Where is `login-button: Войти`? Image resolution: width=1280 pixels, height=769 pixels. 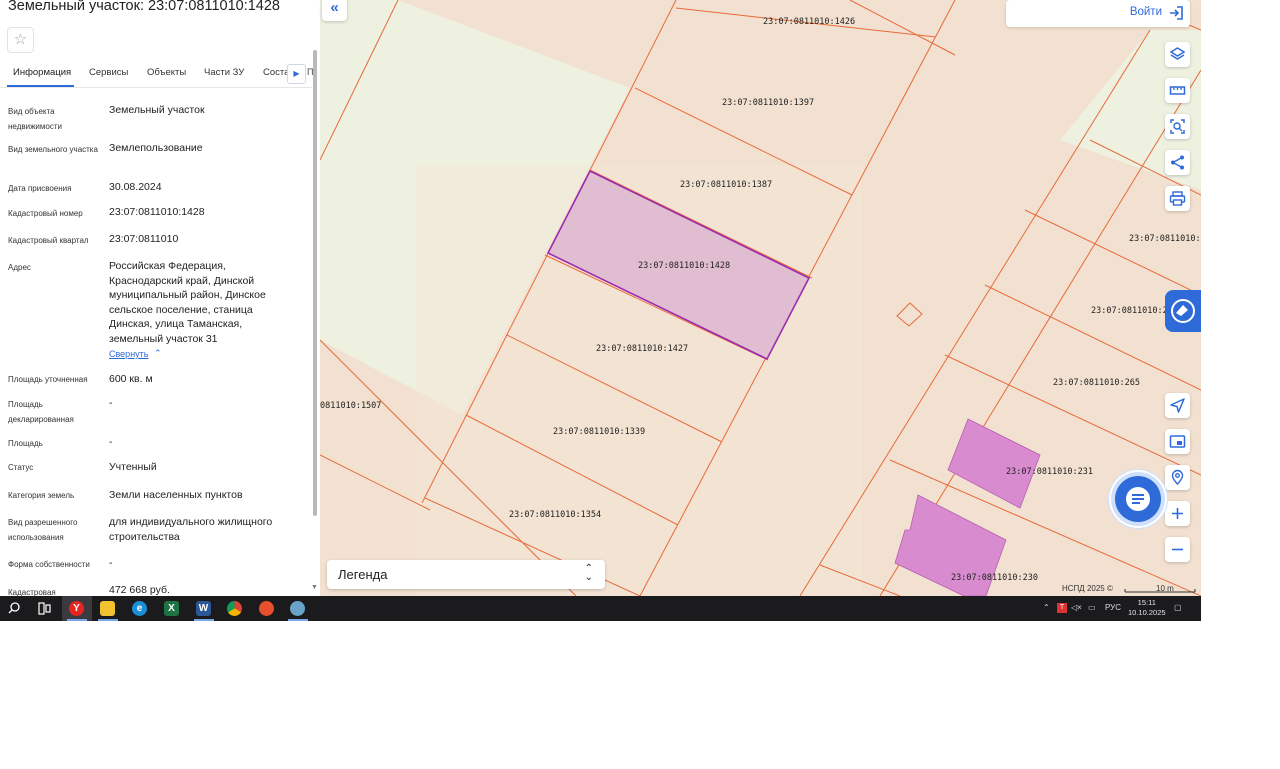 login-button: Войти is located at coordinates (1098, 13).